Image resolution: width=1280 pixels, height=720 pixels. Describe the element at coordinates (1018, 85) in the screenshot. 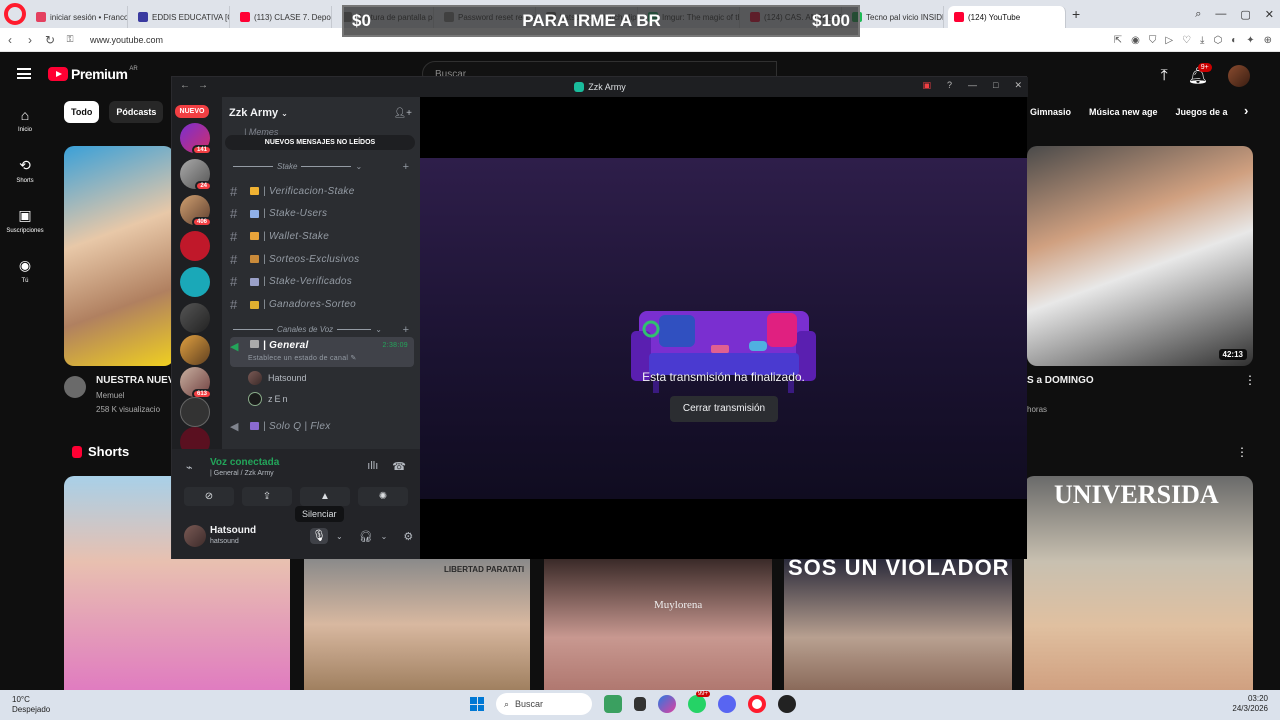

I see `close-icon: ✕` at that location.